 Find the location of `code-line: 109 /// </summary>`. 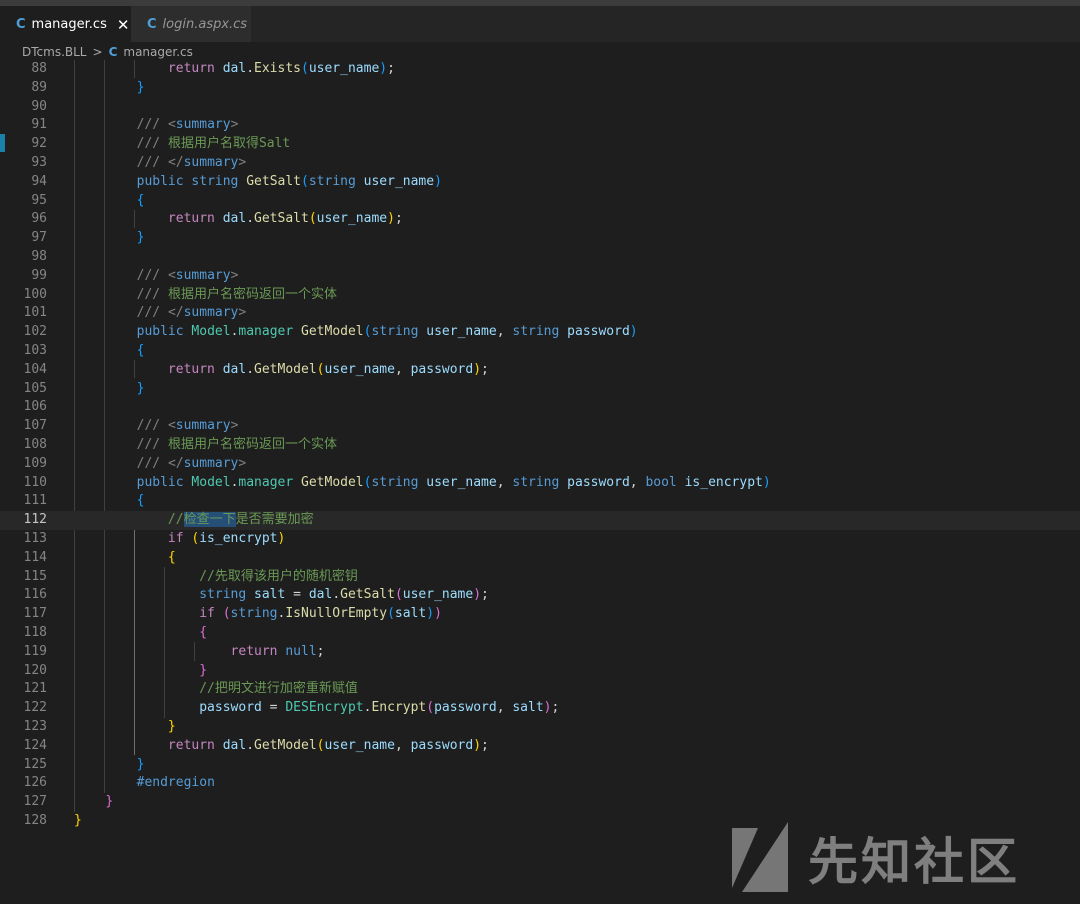

code-line: 109 /// </summary> is located at coordinates (135, 463).